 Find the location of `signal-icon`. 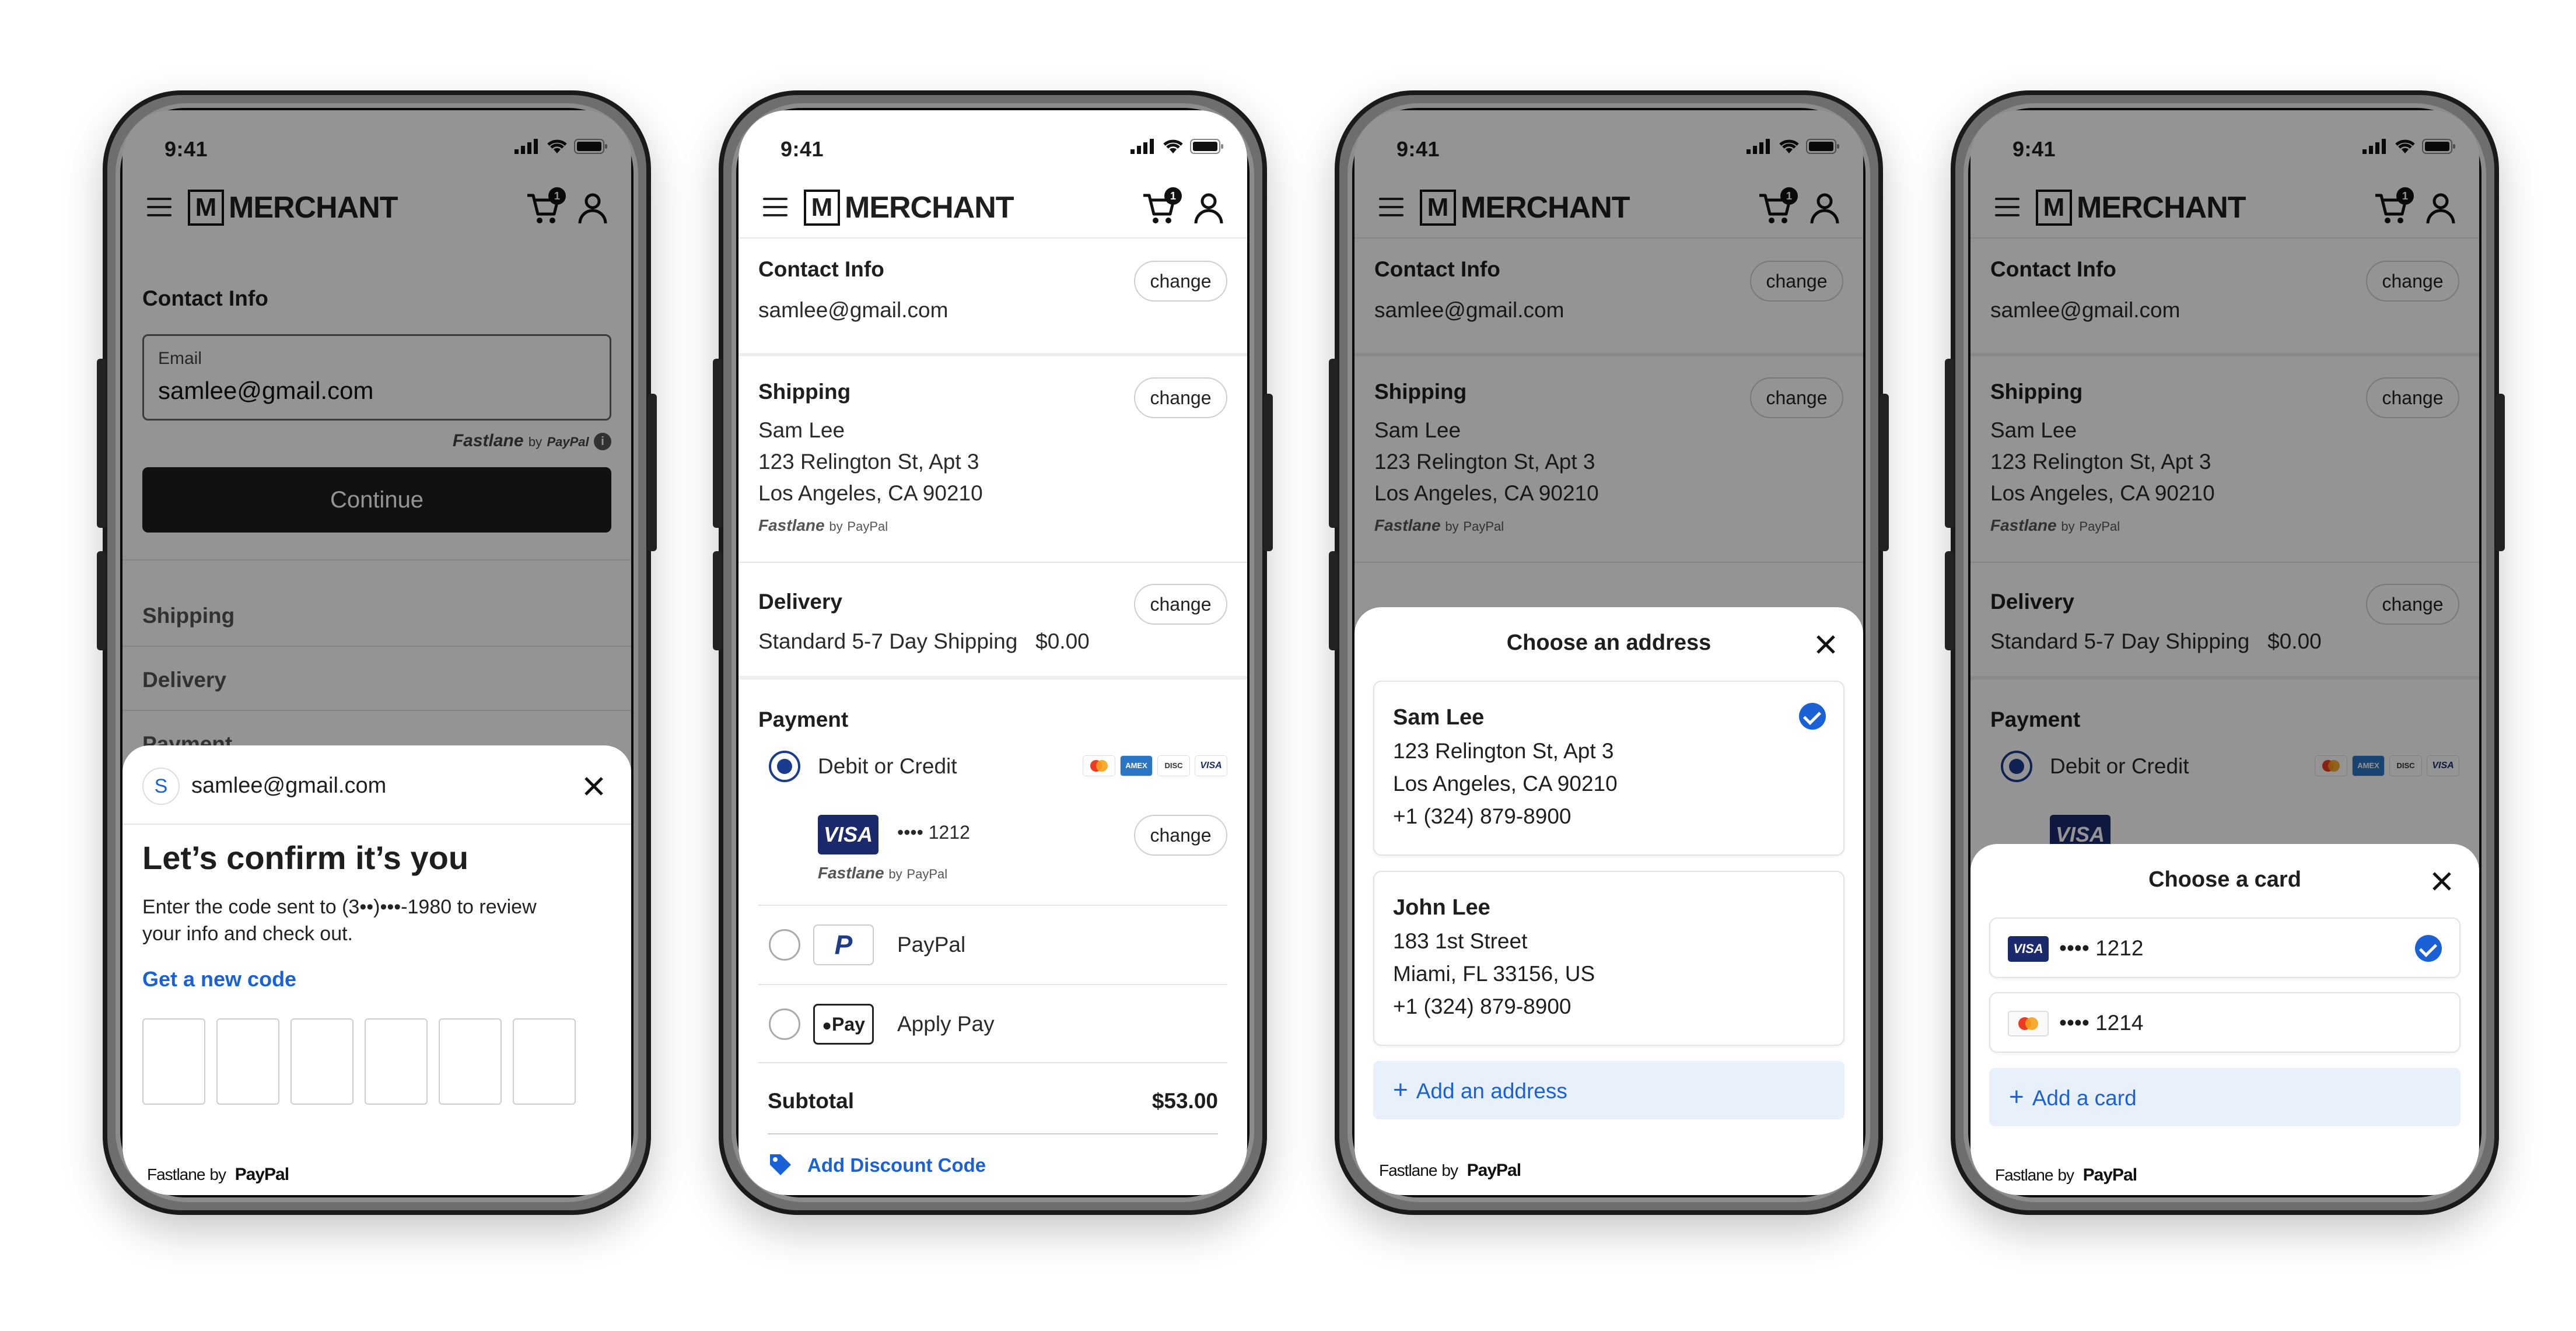

signal-icon is located at coordinates (1142, 146).